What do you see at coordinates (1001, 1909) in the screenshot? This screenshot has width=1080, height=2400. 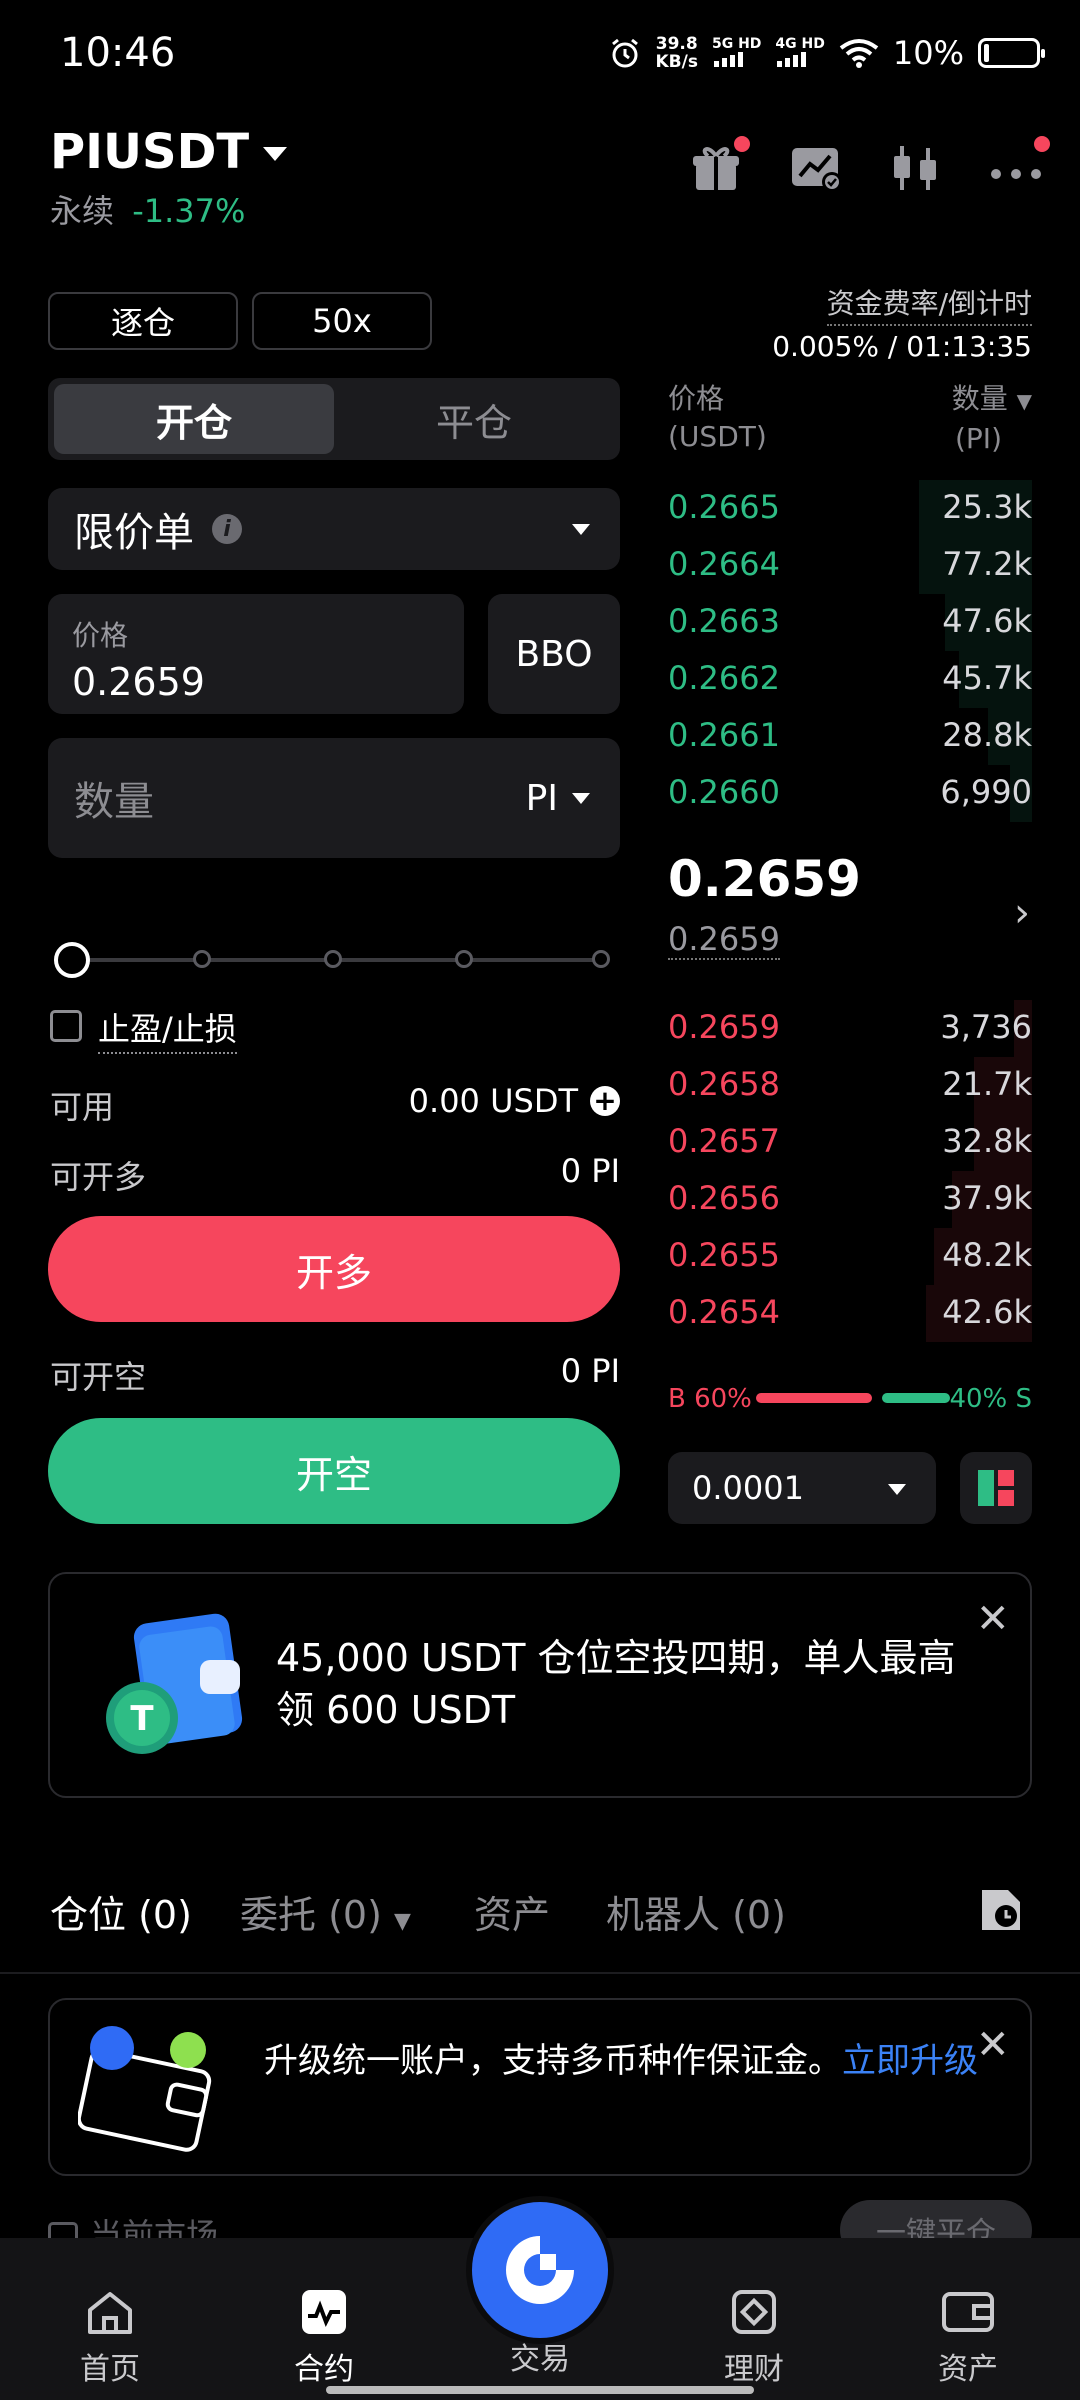 I see `order-history-icon` at bounding box center [1001, 1909].